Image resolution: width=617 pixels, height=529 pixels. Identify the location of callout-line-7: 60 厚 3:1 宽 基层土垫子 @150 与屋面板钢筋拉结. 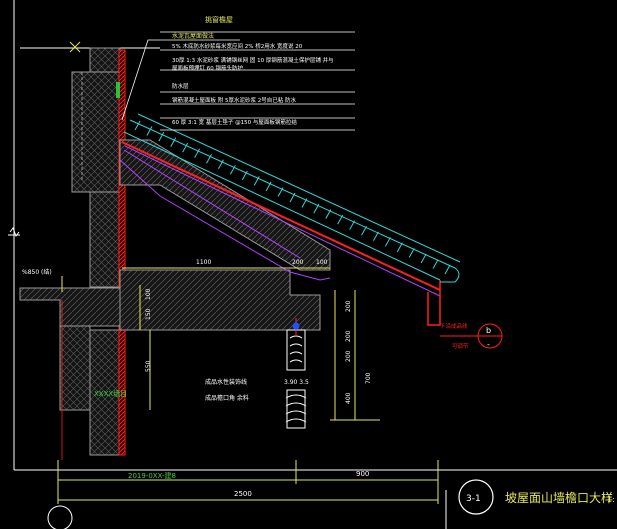
(234, 122).